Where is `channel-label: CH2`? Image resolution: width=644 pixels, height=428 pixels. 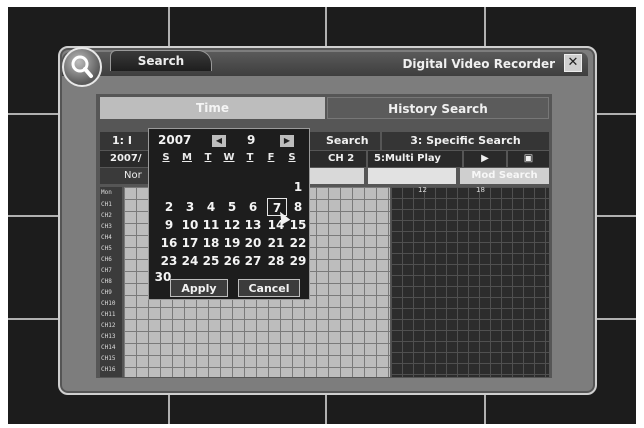 channel-label: CH2 is located at coordinates (106, 215).